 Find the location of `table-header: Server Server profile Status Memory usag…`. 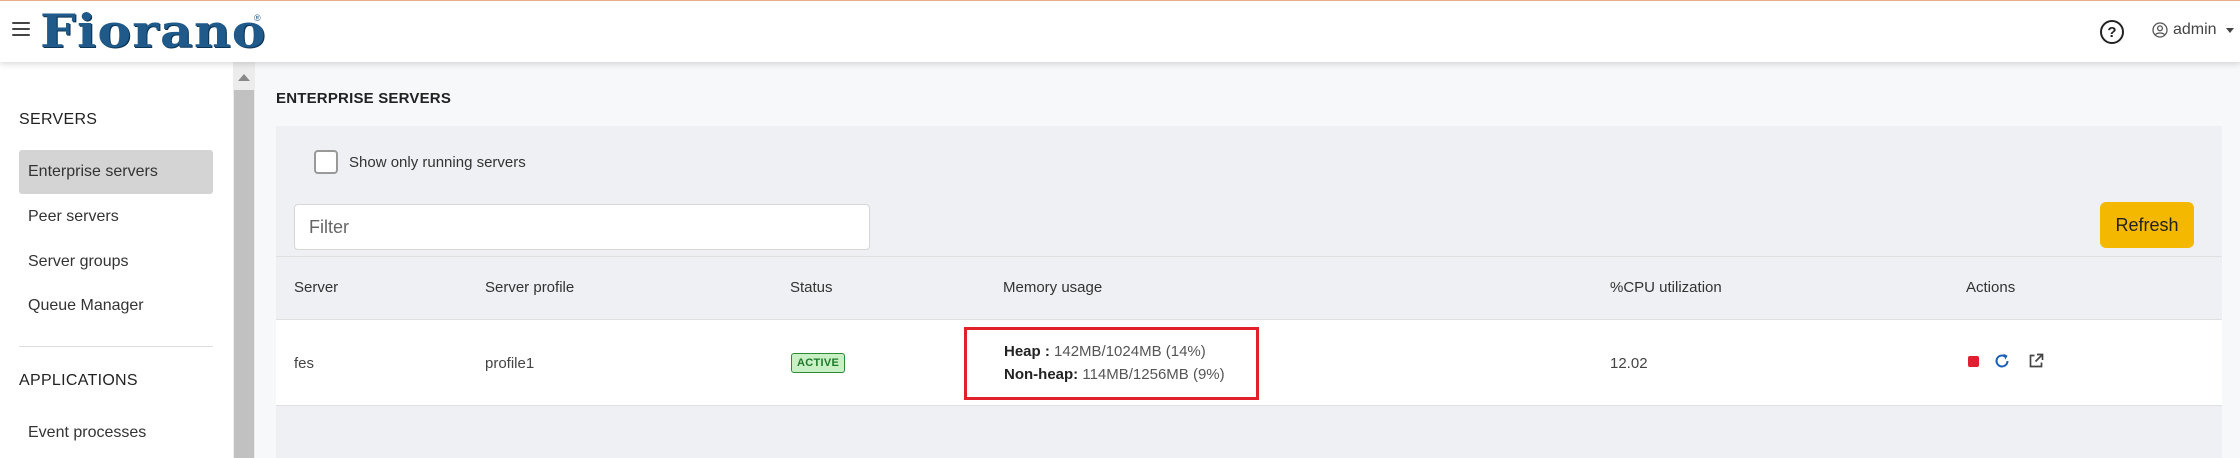

table-header: Server Server profile Status Memory usag… is located at coordinates (1249, 288).